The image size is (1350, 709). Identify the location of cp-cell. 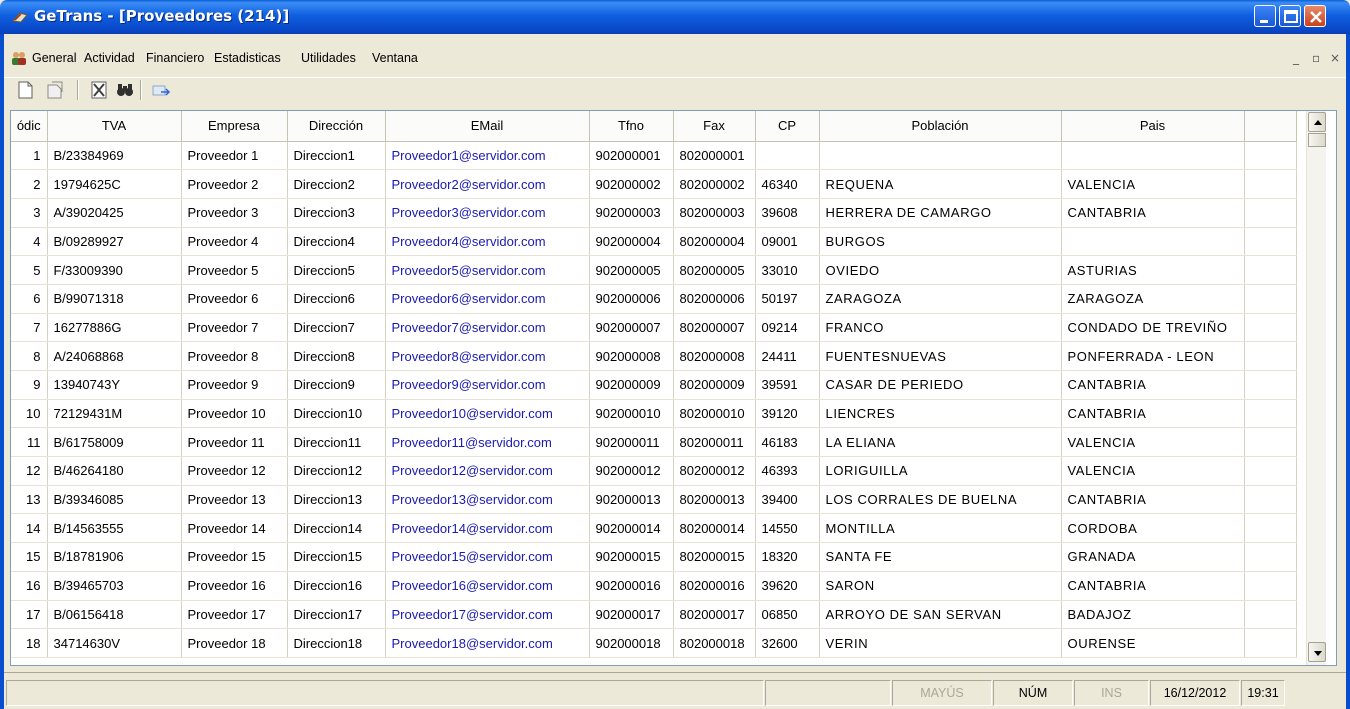
(787, 156).